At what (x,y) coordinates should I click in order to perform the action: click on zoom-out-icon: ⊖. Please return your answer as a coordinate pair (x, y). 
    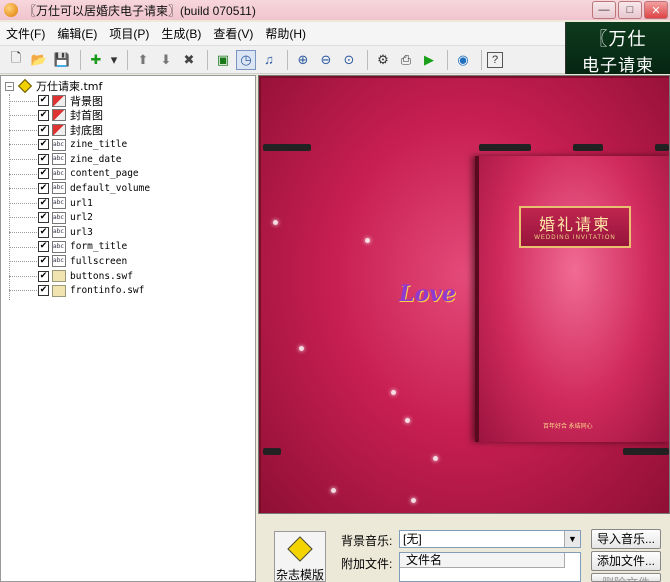
    Looking at the image, I should click on (326, 60).